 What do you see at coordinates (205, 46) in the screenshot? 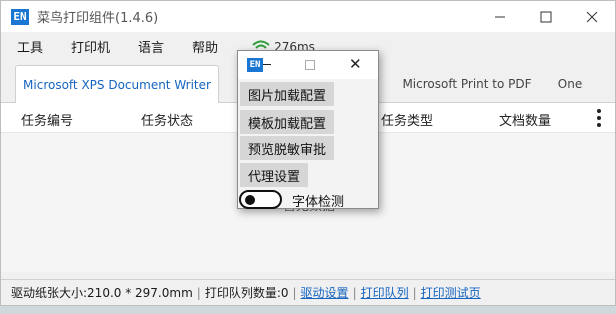
I see `menu-help: 帮助` at bounding box center [205, 46].